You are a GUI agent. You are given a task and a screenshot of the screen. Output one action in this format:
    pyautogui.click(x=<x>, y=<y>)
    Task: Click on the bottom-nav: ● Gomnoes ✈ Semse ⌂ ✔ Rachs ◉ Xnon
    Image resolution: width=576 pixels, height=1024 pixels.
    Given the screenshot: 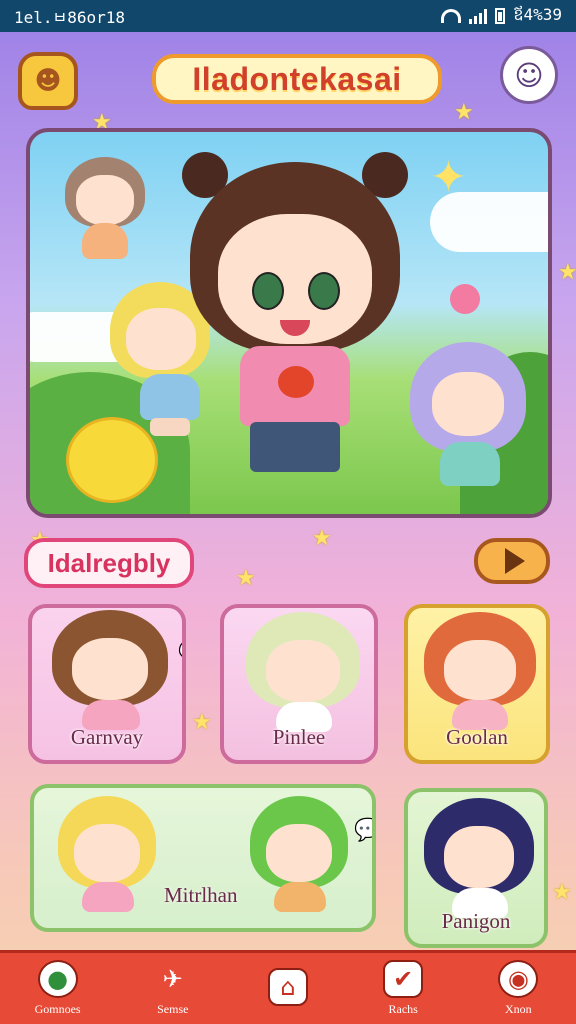 What is the action you would take?
    pyautogui.click(x=288, y=987)
    